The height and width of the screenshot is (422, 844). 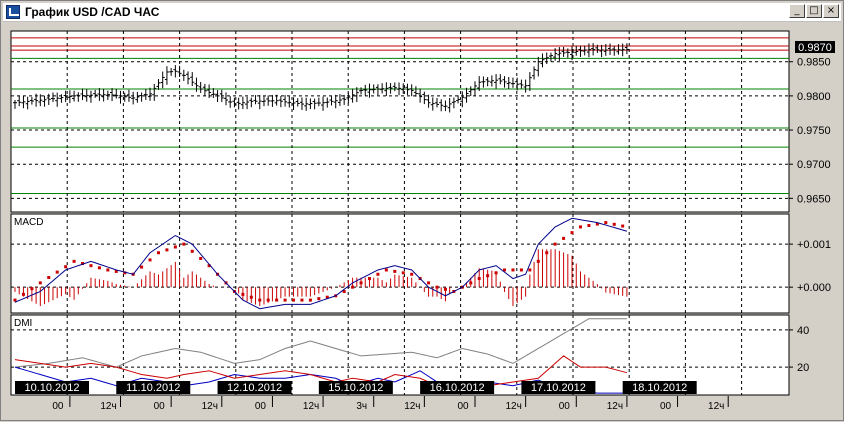 What do you see at coordinates (23, 323) in the screenshot?
I see `dmi-title: DMI` at bounding box center [23, 323].